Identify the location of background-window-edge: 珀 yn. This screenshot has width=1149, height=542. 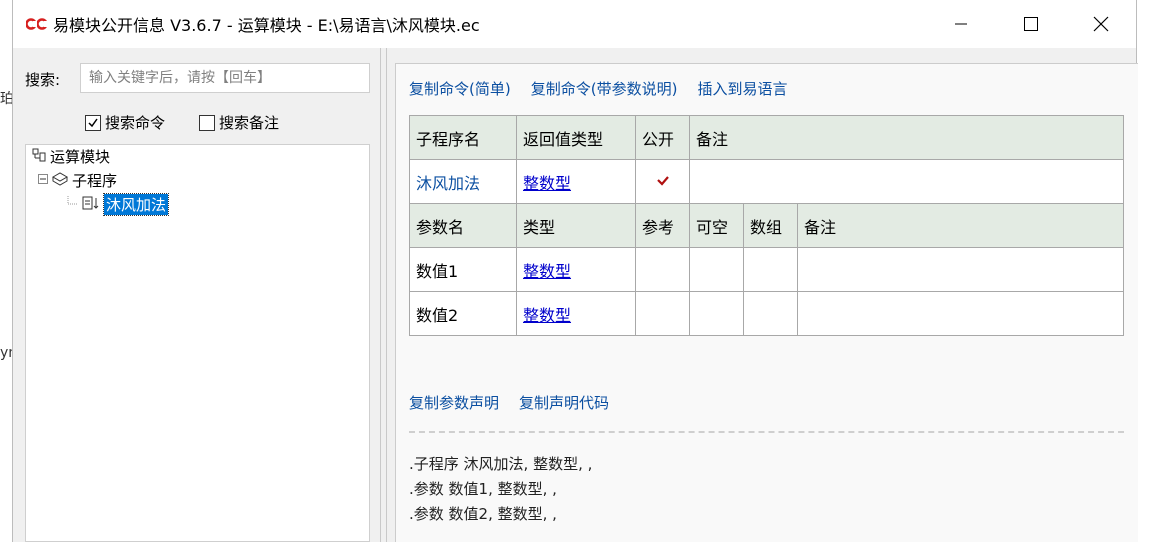
(8, 271).